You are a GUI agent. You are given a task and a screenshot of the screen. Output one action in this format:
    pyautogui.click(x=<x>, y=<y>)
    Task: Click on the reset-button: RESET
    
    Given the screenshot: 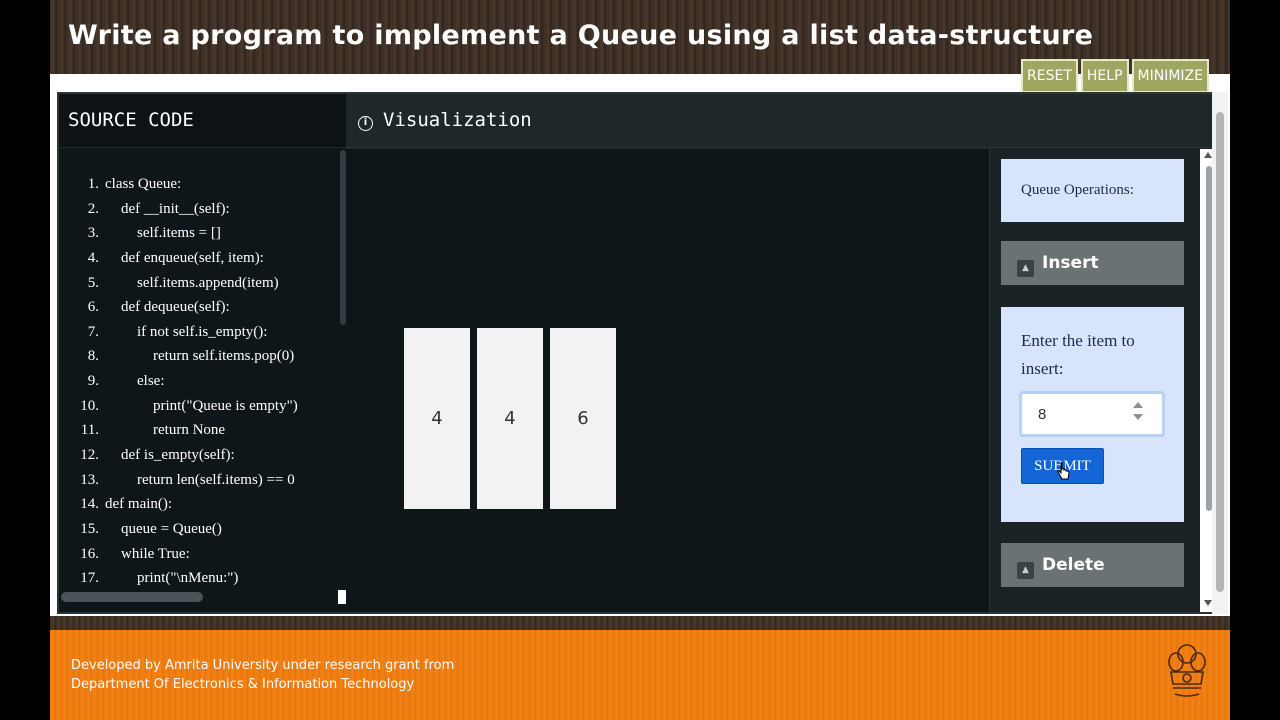 What is the action you would take?
    pyautogui.click(x=1049, y=76)
    